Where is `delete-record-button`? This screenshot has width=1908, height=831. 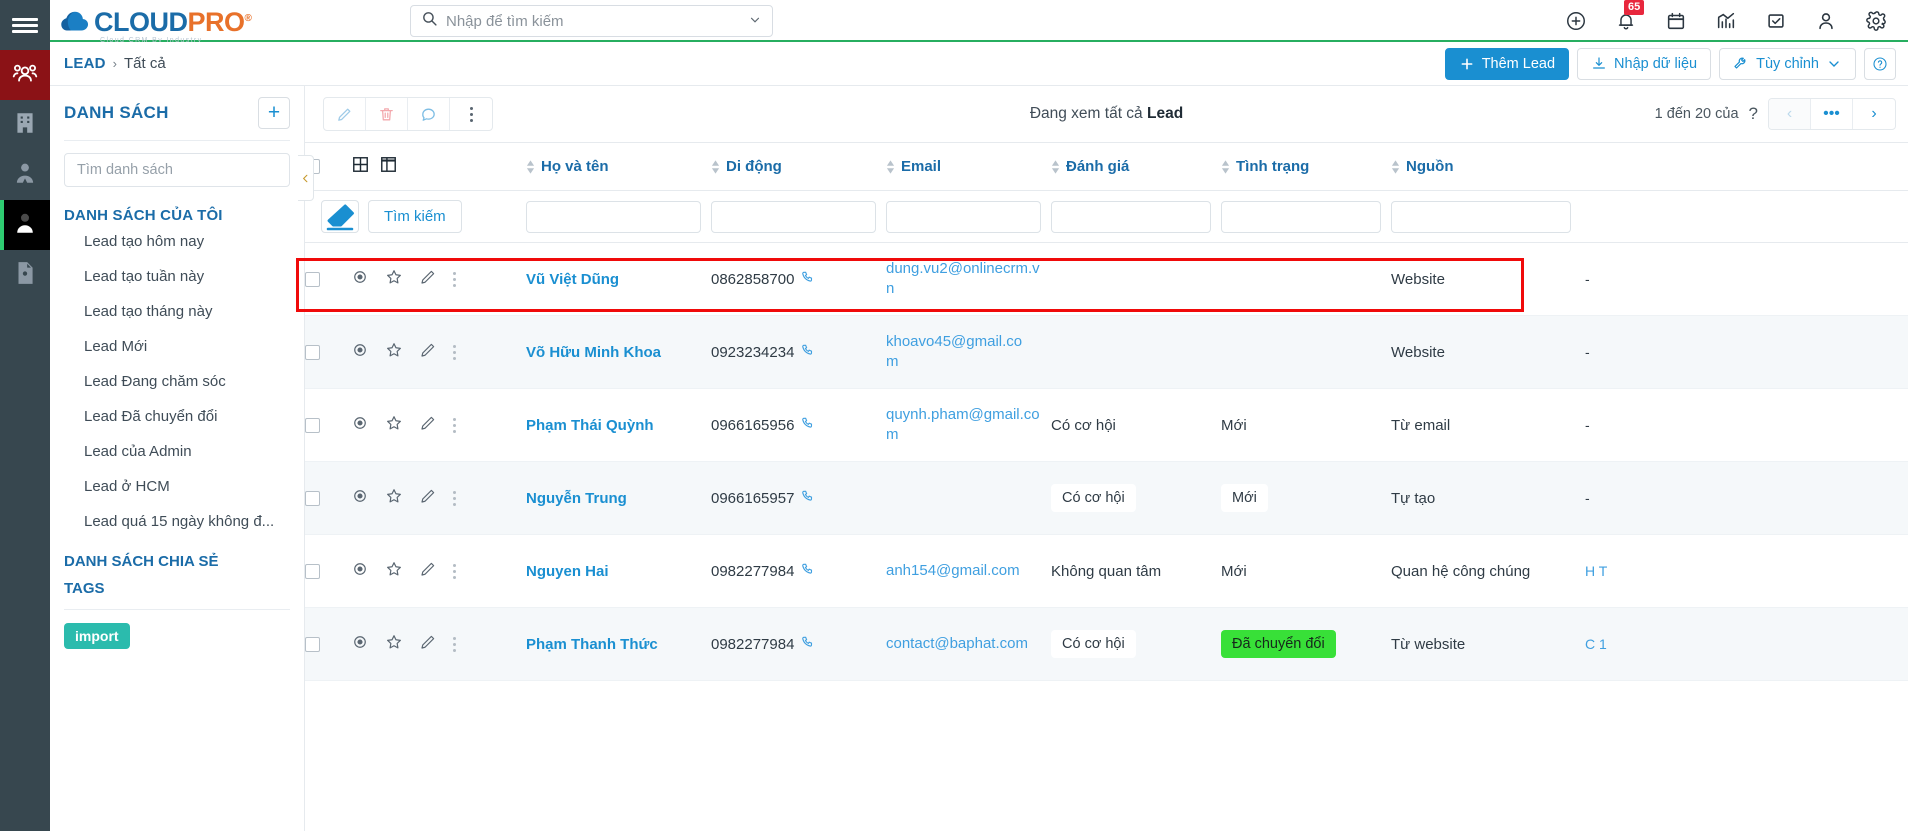
delete-record-button is located at coordinates (387, 114).